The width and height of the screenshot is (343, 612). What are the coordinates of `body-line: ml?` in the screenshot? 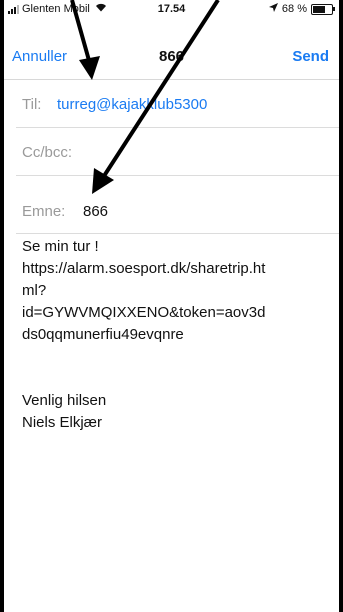 It's located at (34, 290).